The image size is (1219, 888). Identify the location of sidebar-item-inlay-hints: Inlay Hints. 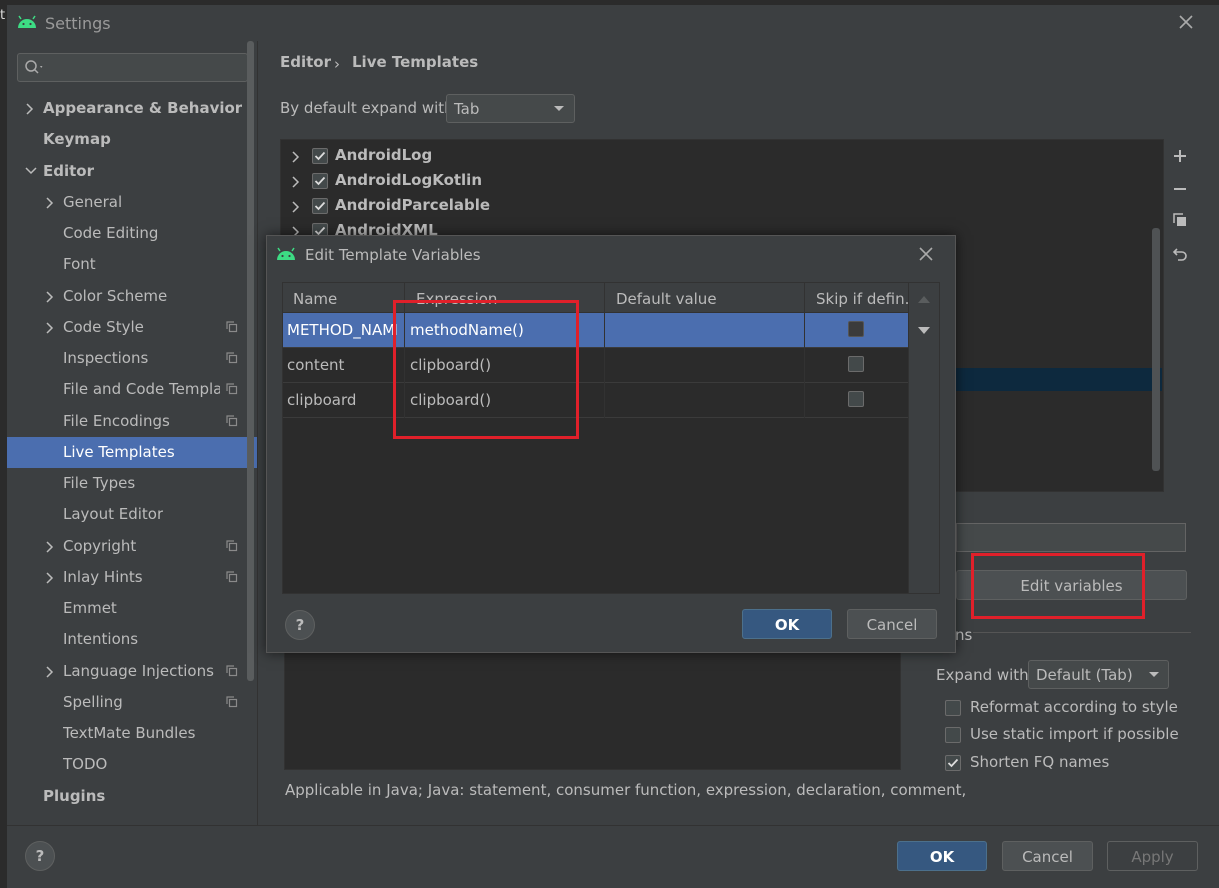
(132, 577).